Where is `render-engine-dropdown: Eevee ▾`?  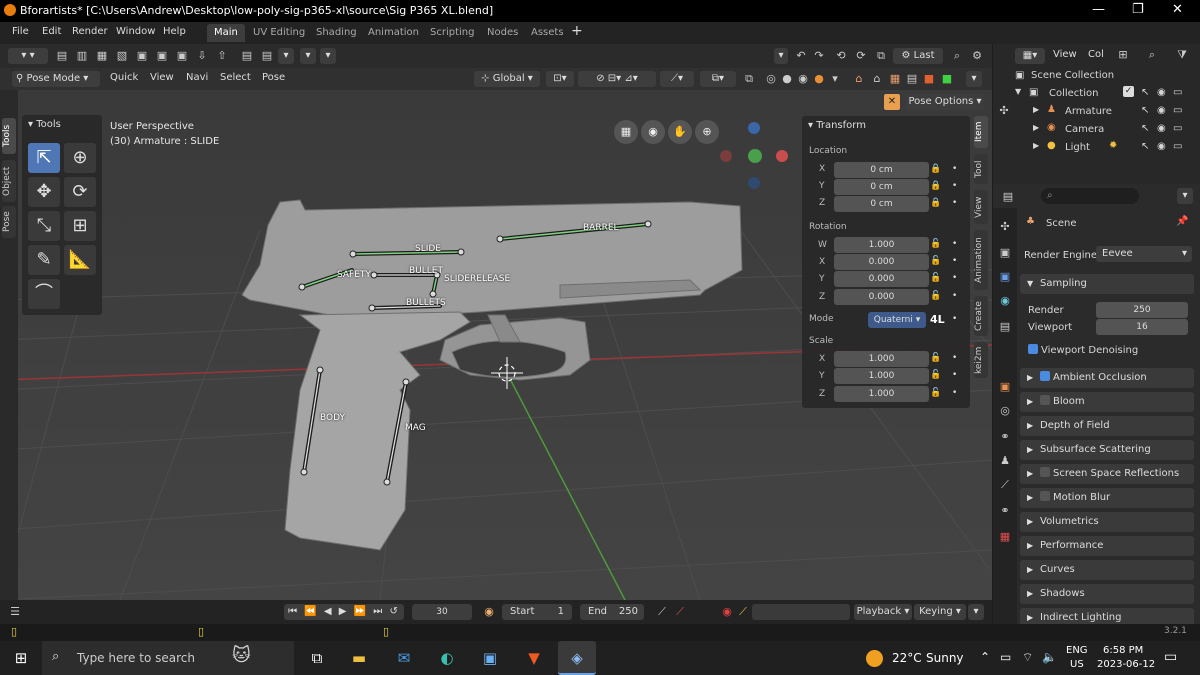
render-engine-dropdown: Eevee ▾ is located at coordinates (1144, 254).